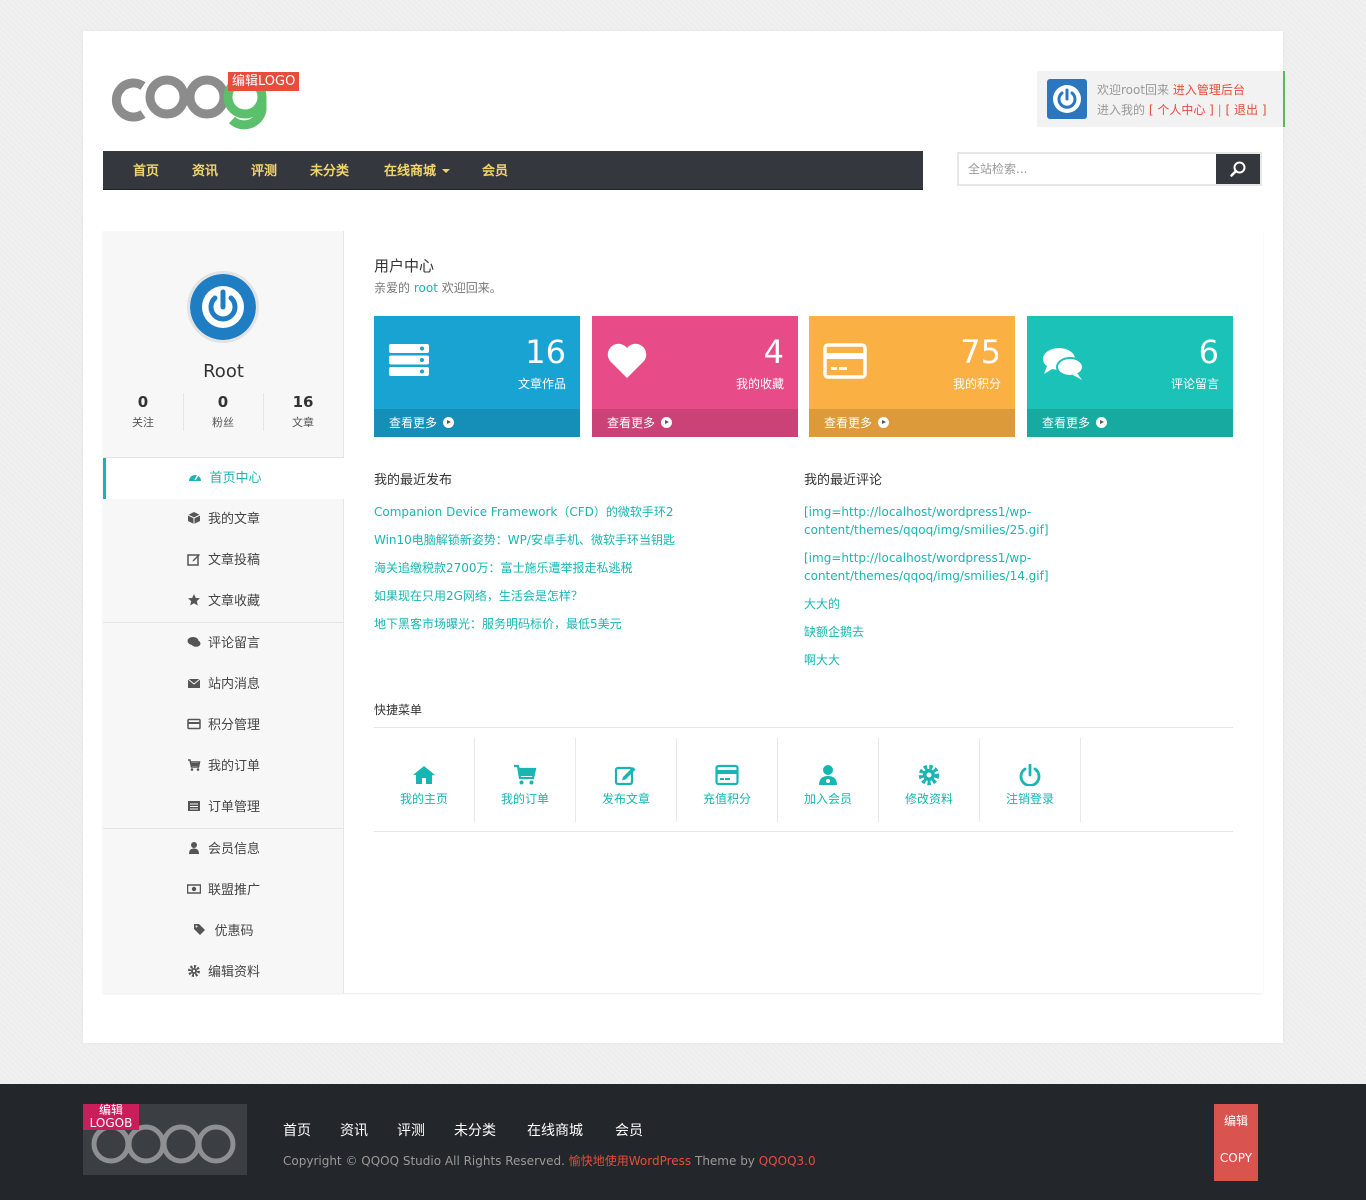  What do you see at coordinates (1088, 169) in the screenshot?
I see `search-input` at bounding box center [1088, 169].